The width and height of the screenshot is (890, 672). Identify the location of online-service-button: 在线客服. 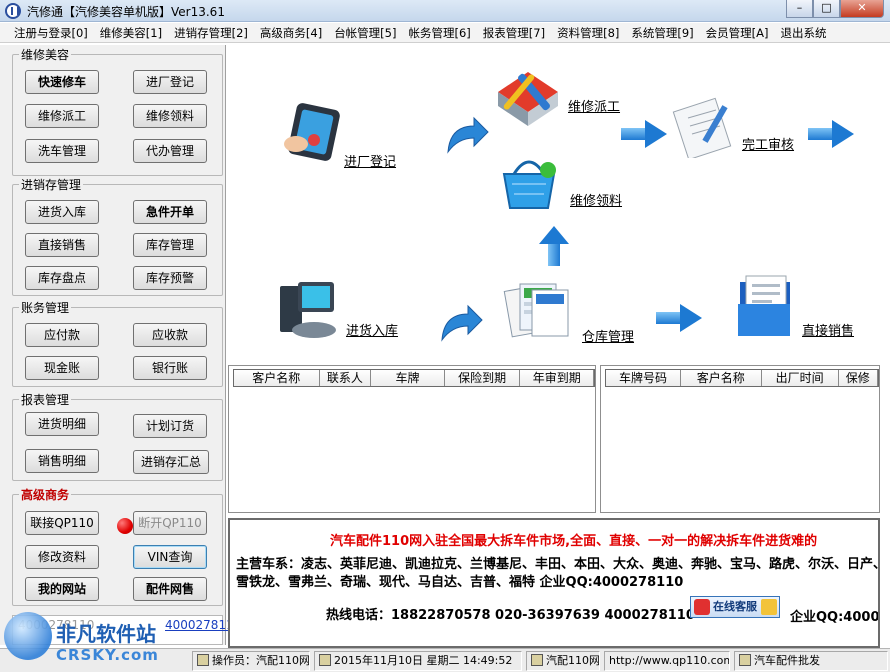
(735, 607).